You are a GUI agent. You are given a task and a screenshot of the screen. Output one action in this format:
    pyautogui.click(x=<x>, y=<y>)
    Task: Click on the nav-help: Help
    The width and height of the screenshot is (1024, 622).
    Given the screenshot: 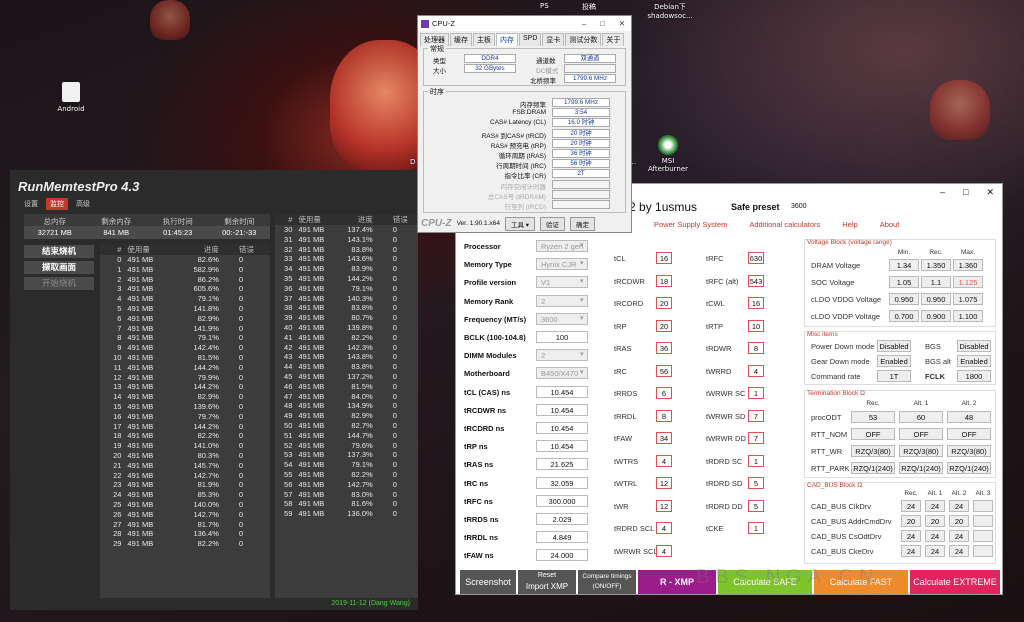 What is the action you would take?
    pyautogui.click(x=849, y=224)
    